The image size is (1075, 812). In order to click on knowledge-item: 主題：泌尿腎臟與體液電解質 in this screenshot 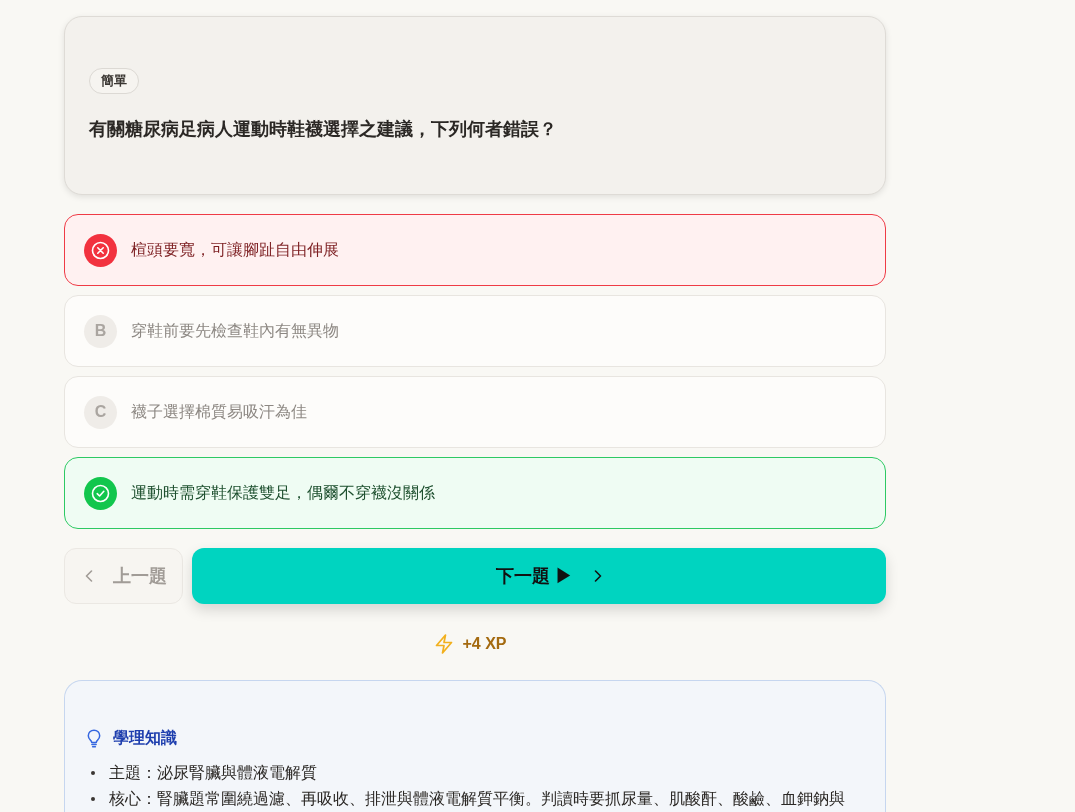, I will do `click(213, 773)`.